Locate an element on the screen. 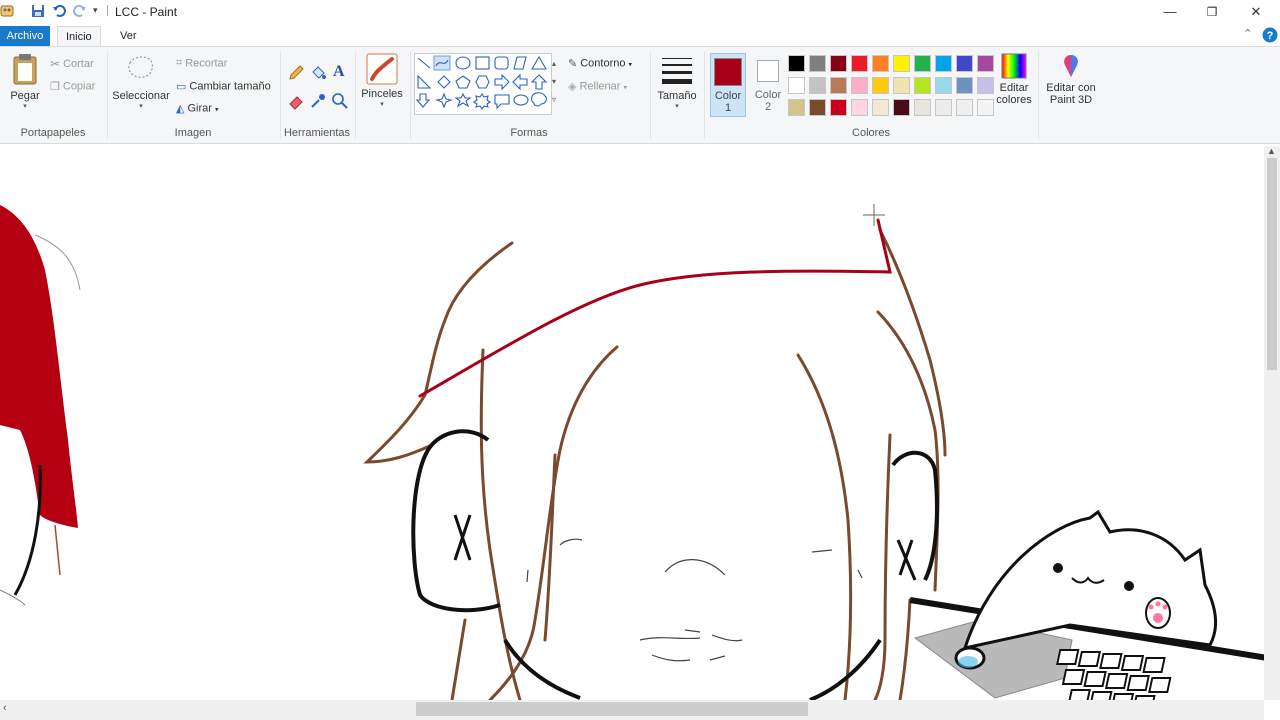  rotate-button: ◭ Girar ▾ is located at coordinates (197, 108).